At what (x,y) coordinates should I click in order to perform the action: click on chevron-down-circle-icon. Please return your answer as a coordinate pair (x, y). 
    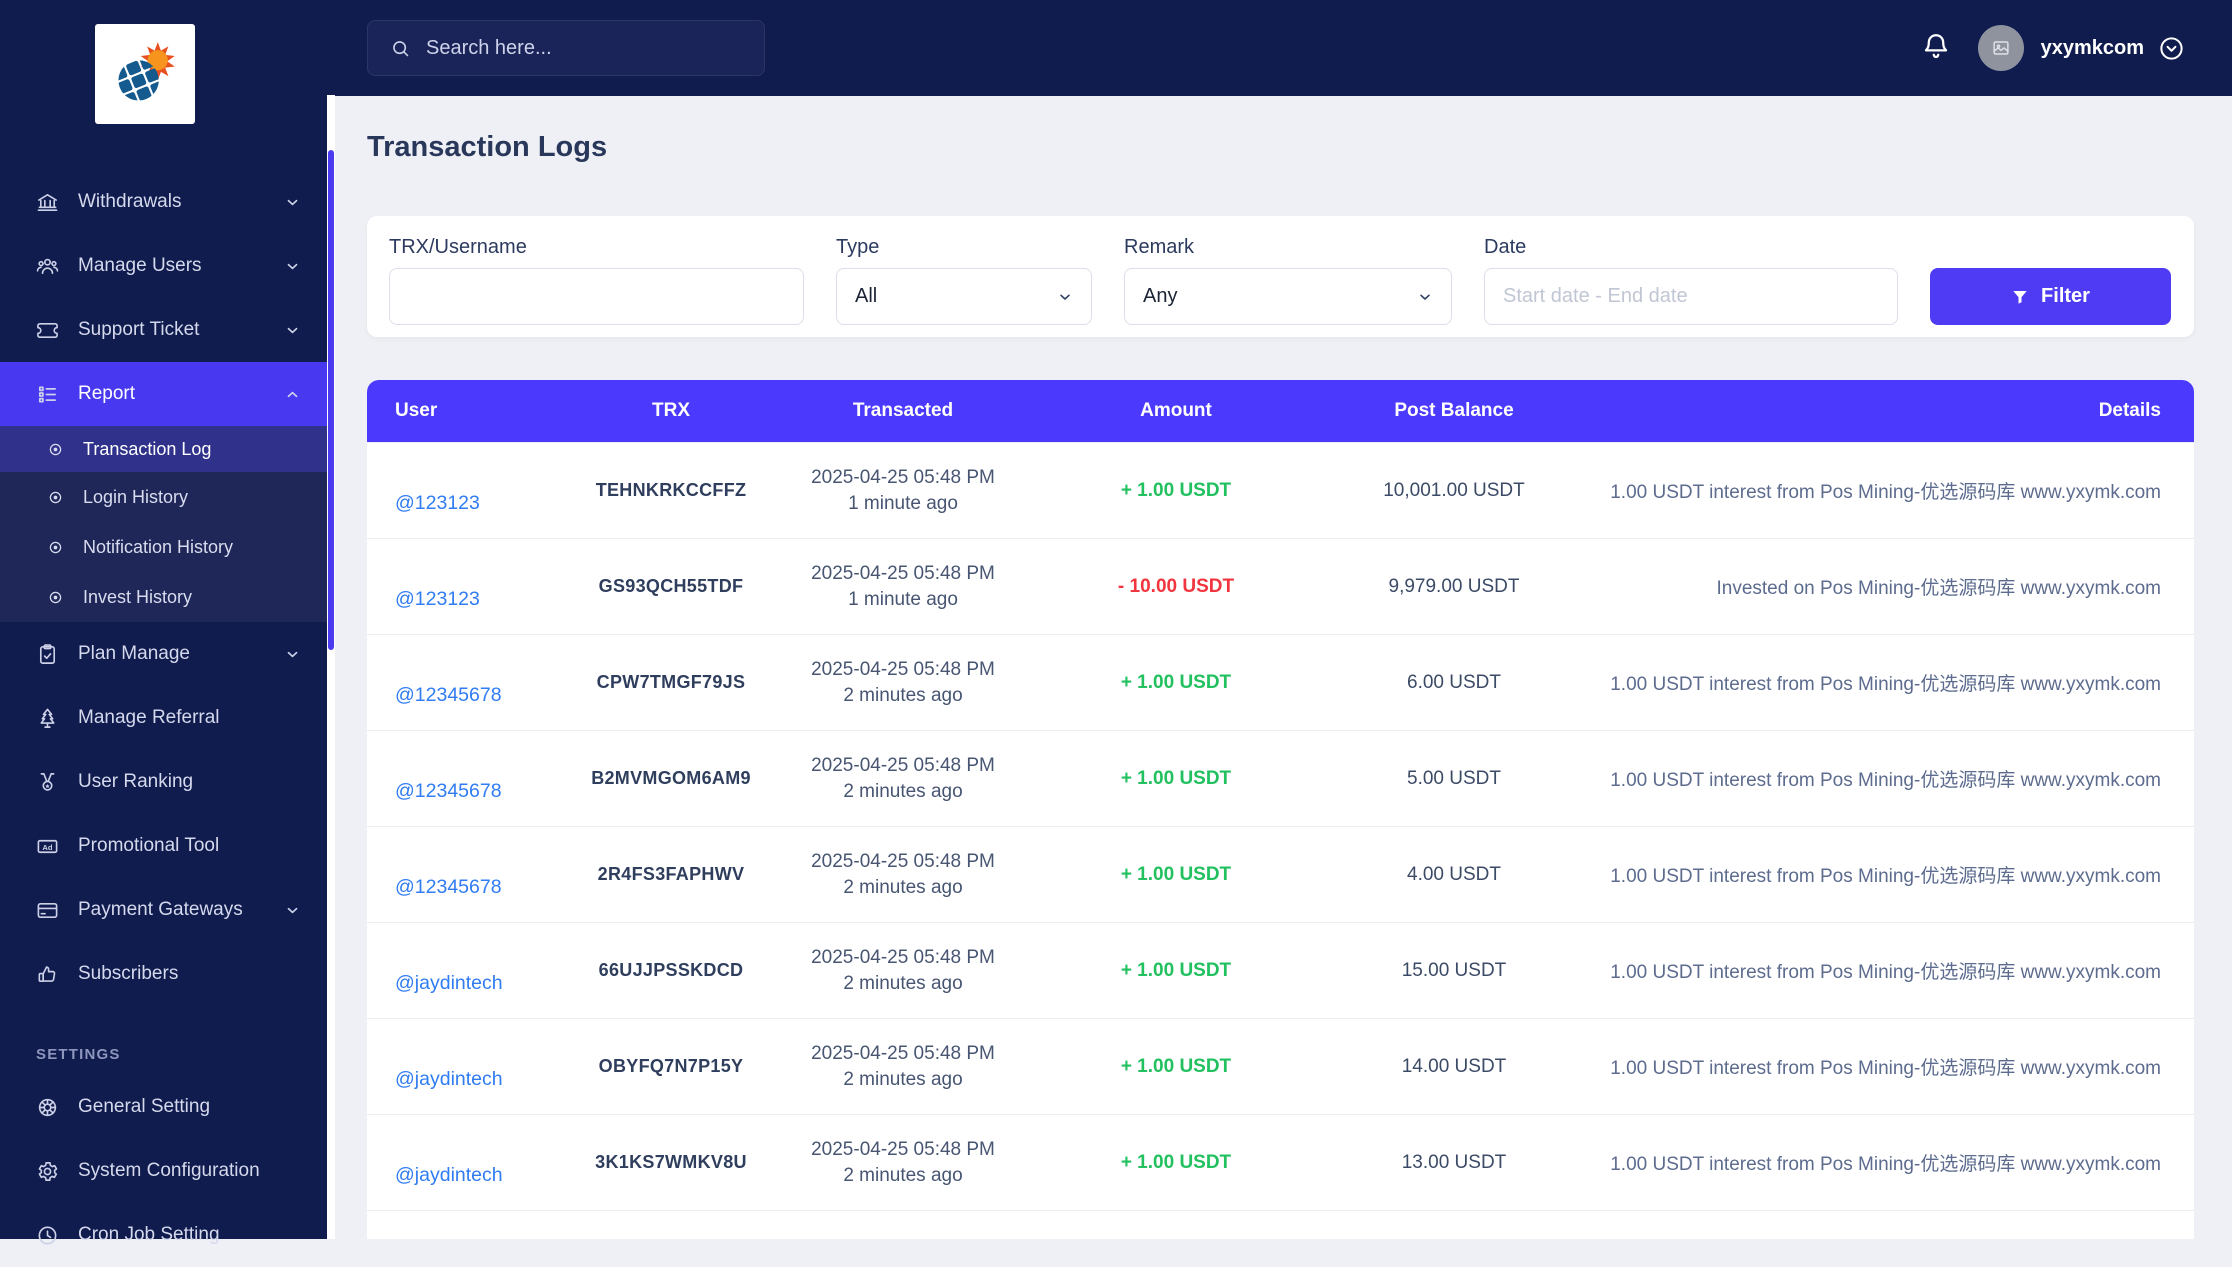
    Looking at the image, I should click on (2171, 48).